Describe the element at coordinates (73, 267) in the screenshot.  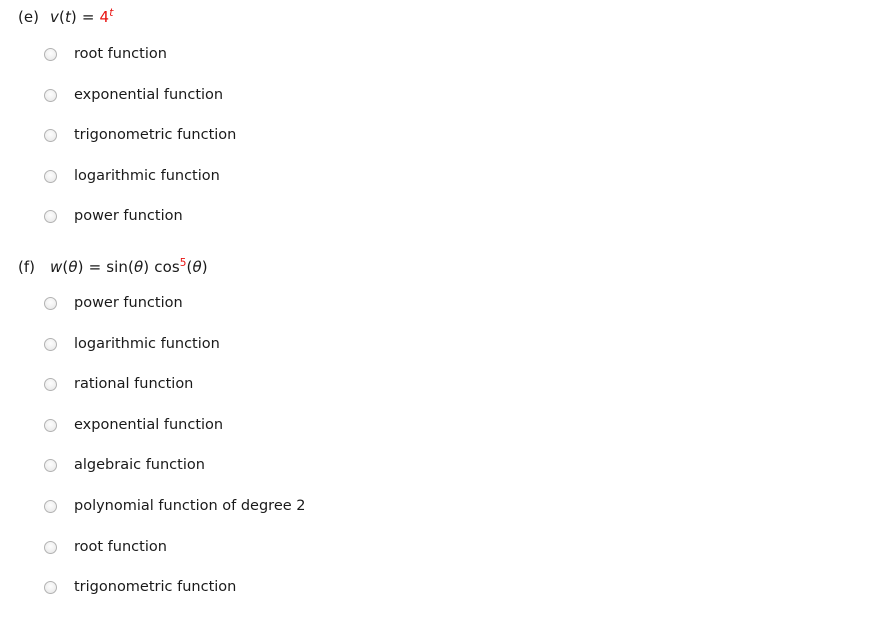
I see `formula-f-lhs-arg: θ` at that location.